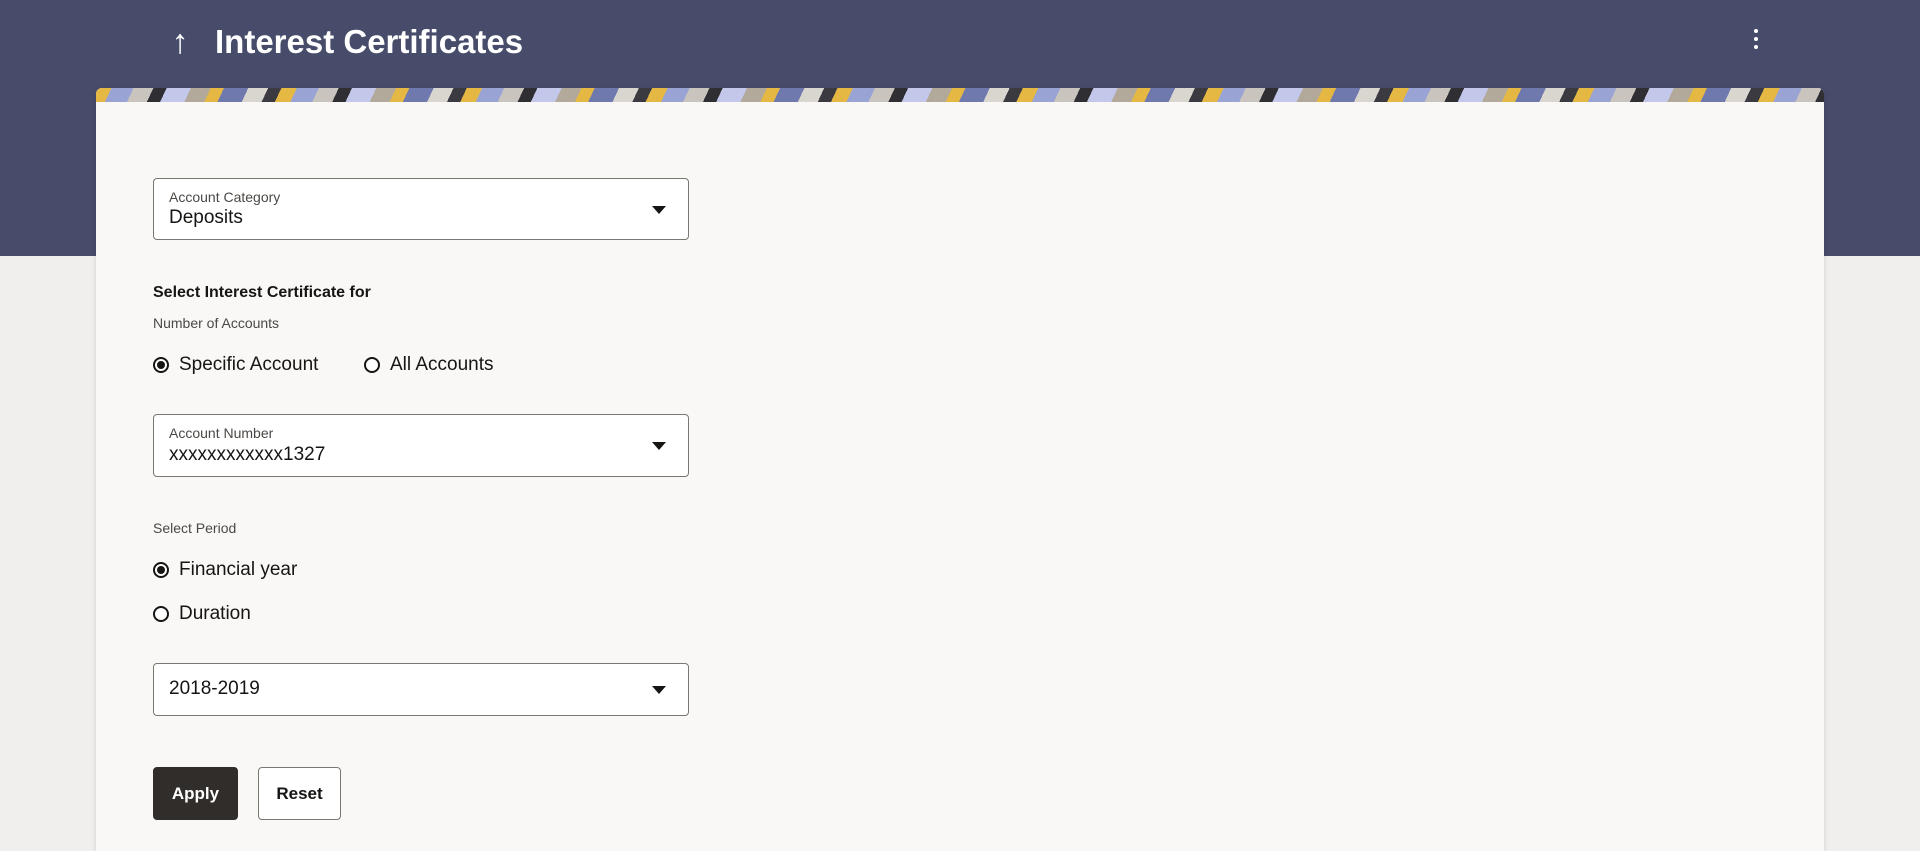 The width and height of the screenshot is (1920, 851). Describe the element at coordinates (180, 42) in the screenshot. I see `arrow-up-icon: ↑` at that location.